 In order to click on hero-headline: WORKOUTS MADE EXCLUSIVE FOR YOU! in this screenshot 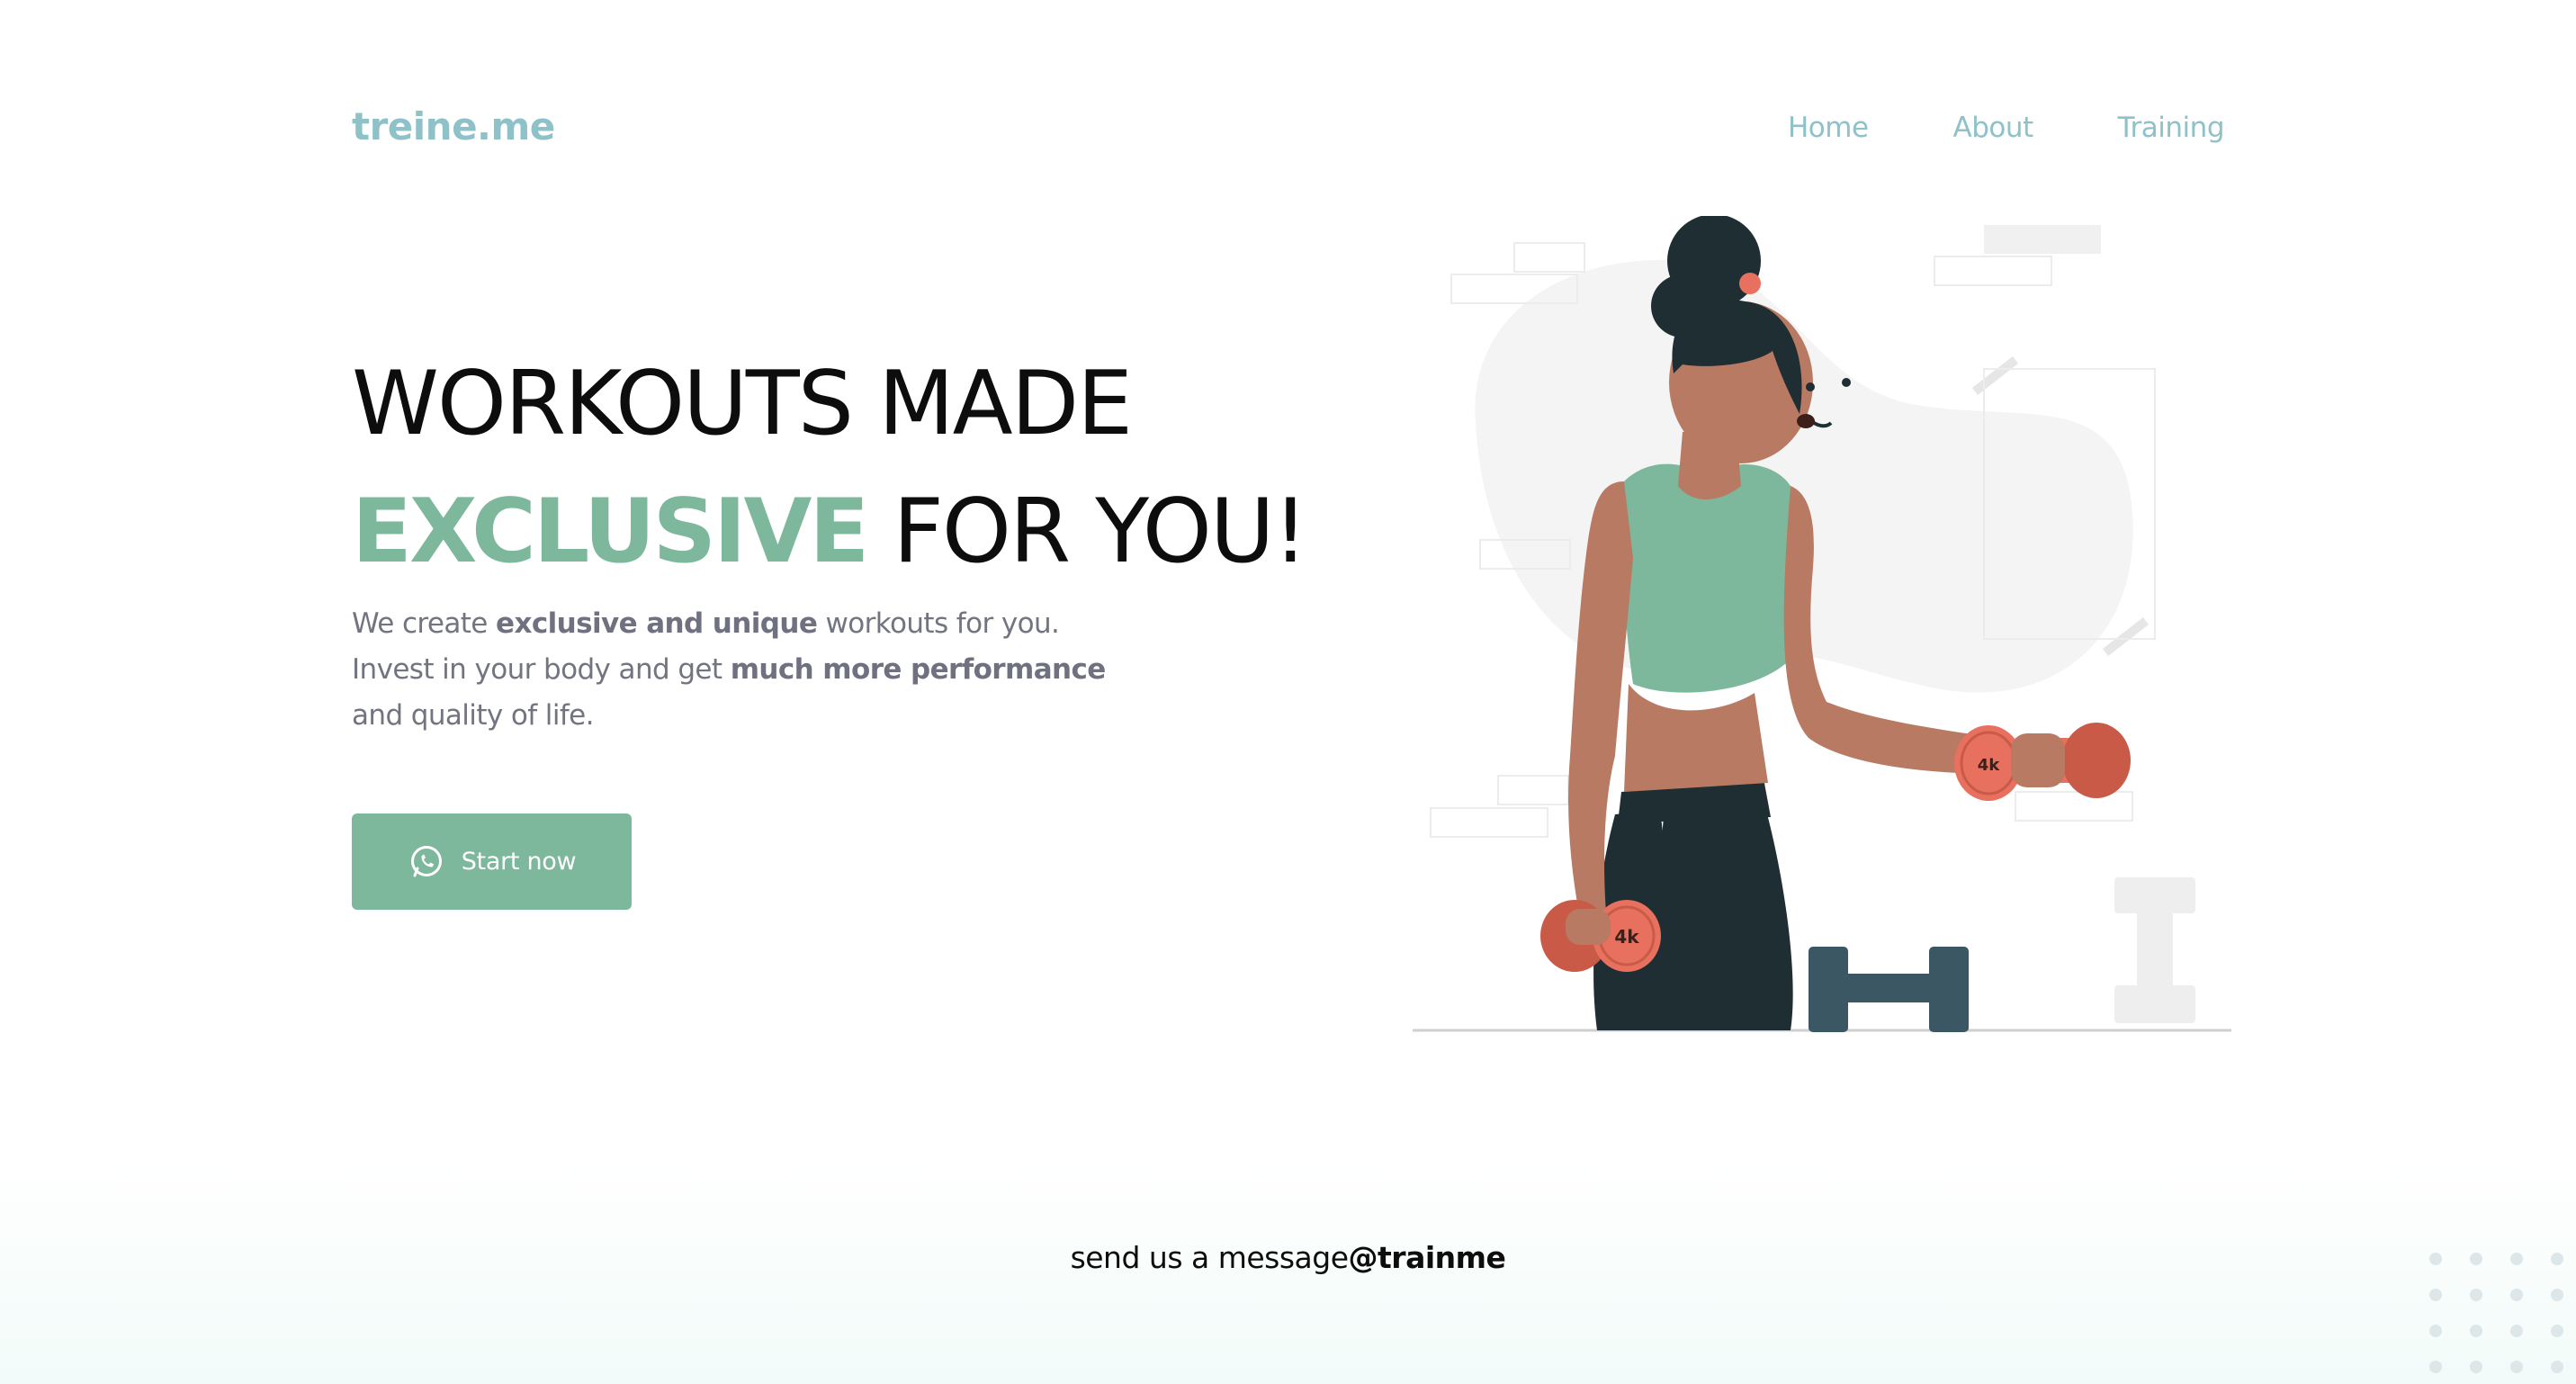, I will do `click(830, 468)`.